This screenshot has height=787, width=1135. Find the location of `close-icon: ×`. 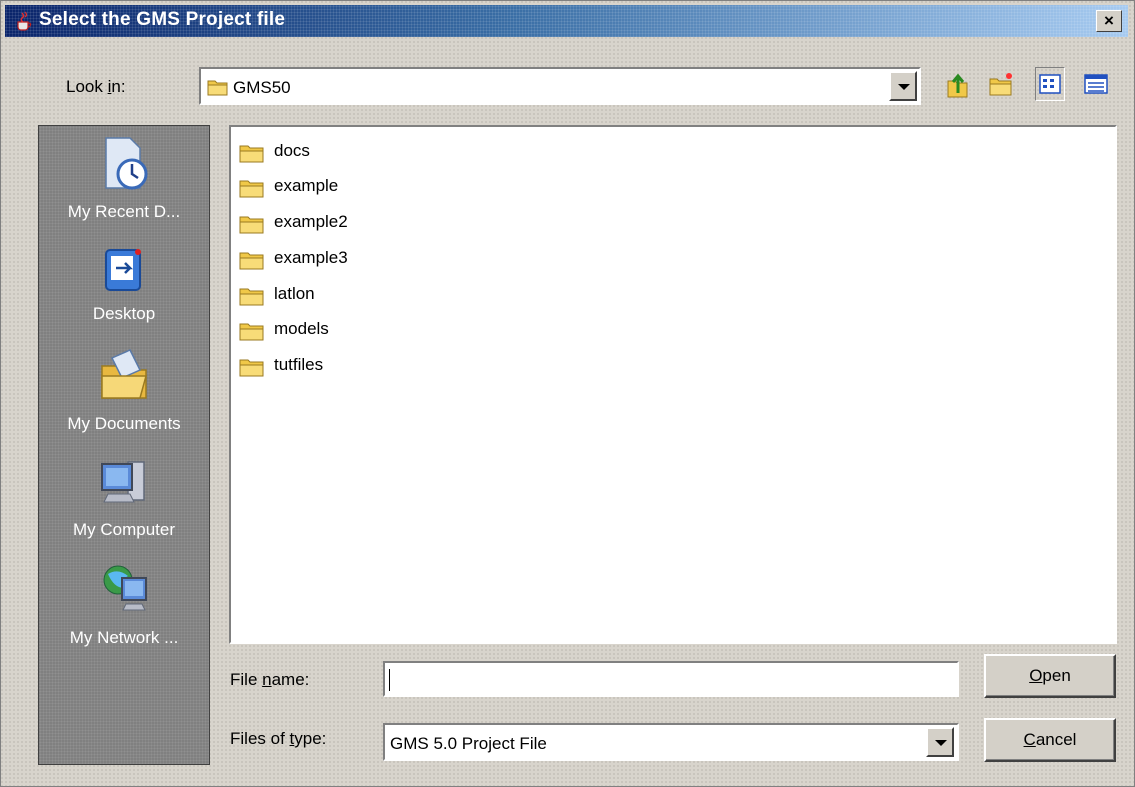

close-icon: × is located at coordinates (1109, 20).